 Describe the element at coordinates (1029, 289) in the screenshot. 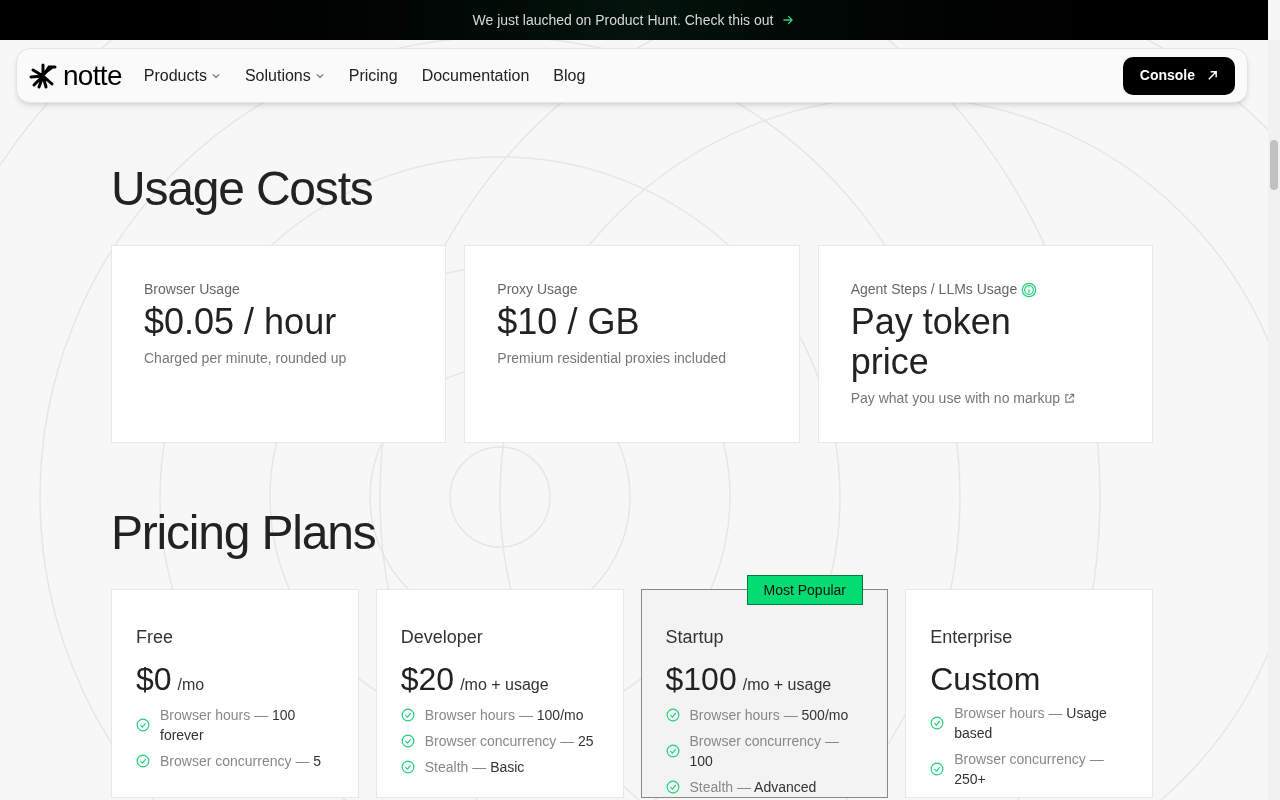

I see `info-icon` at that location.